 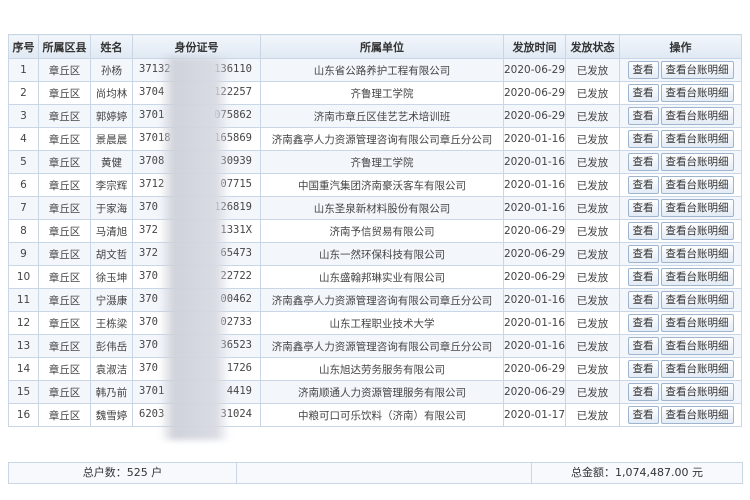 What do you see at coordinates (152, 161) in the screenshot?
I see `id-prefix: 3708` at bounding box center [152, 161].